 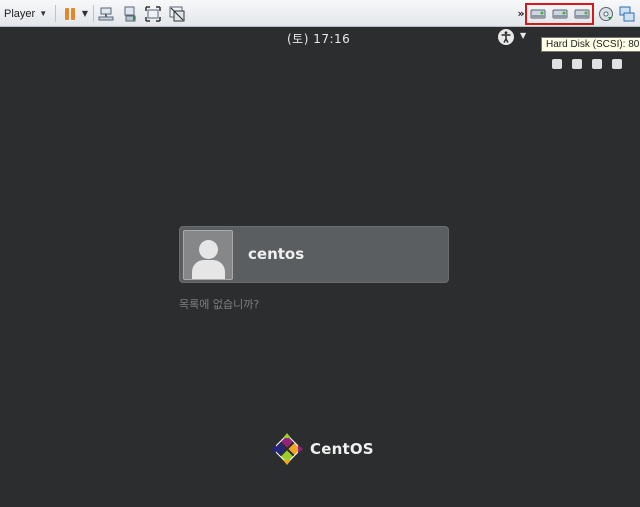 I want to click on network-adapter-icon, so click(x=627, y=13).